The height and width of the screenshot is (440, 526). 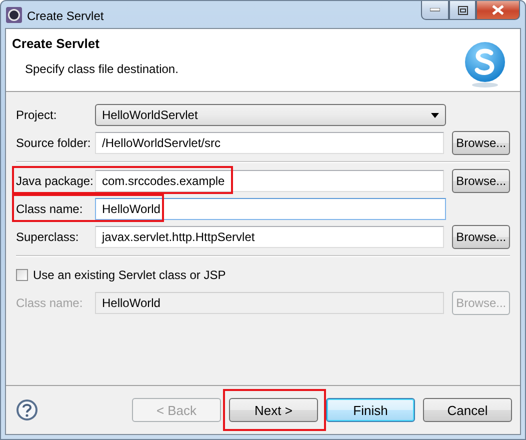 What do you see at coordinates (270, 209) in the screenshot?
I see `text-field: HelloWorld` at bounding box center [270, 209].